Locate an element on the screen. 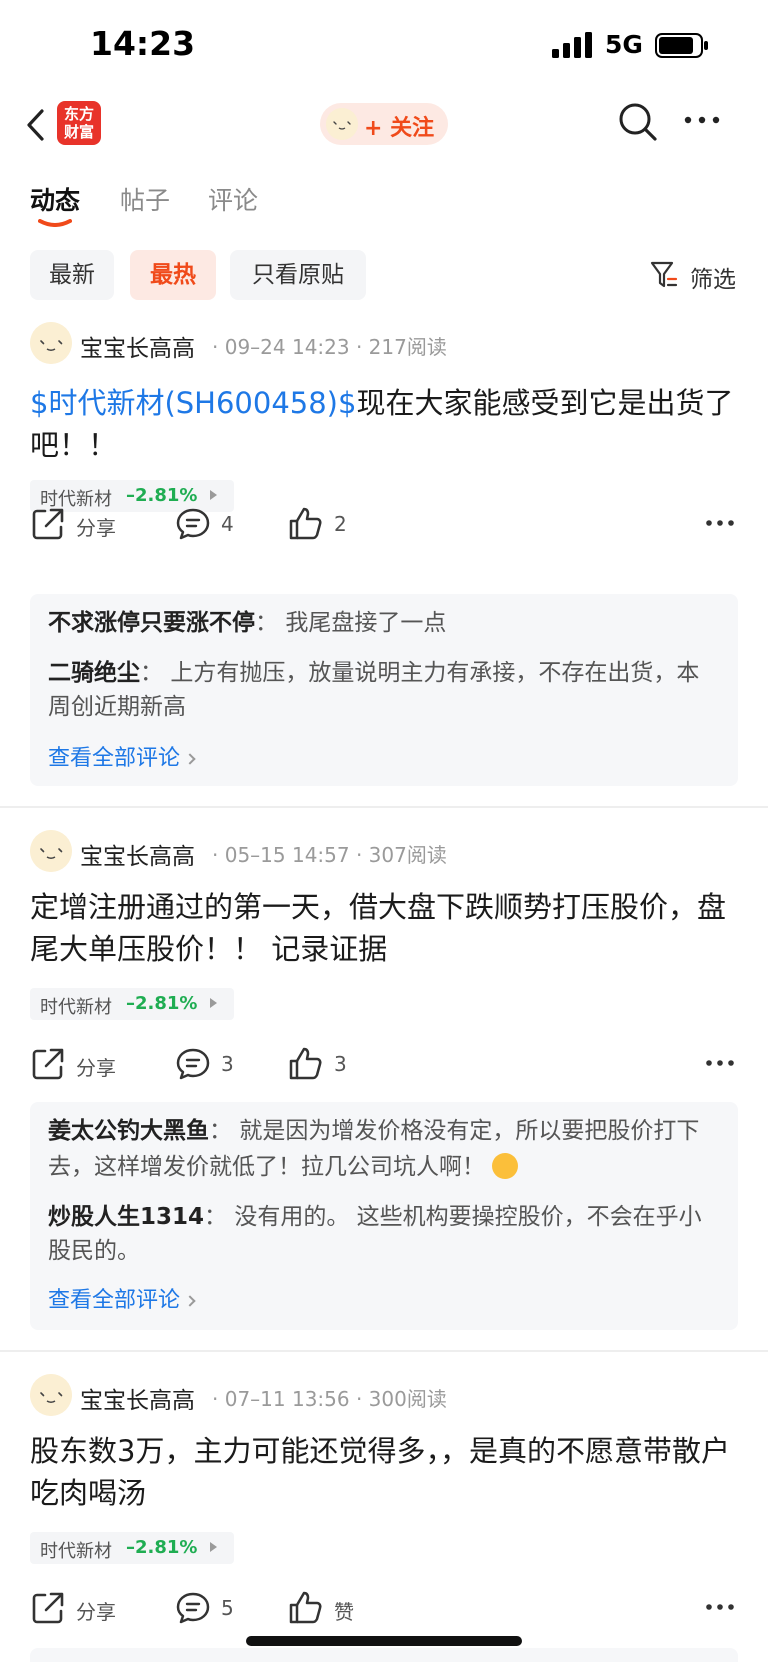 Image resolution: width=768 pixels, height=1662 pixels. tab-posts: 帖子 is located at coordinates (145, 199).